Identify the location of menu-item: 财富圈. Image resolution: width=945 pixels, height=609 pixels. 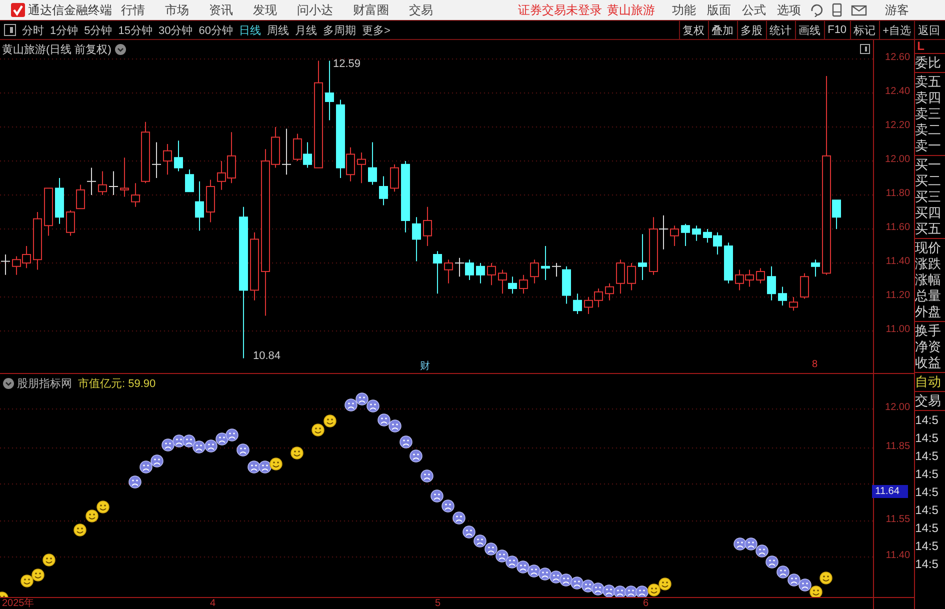
(371, 10).